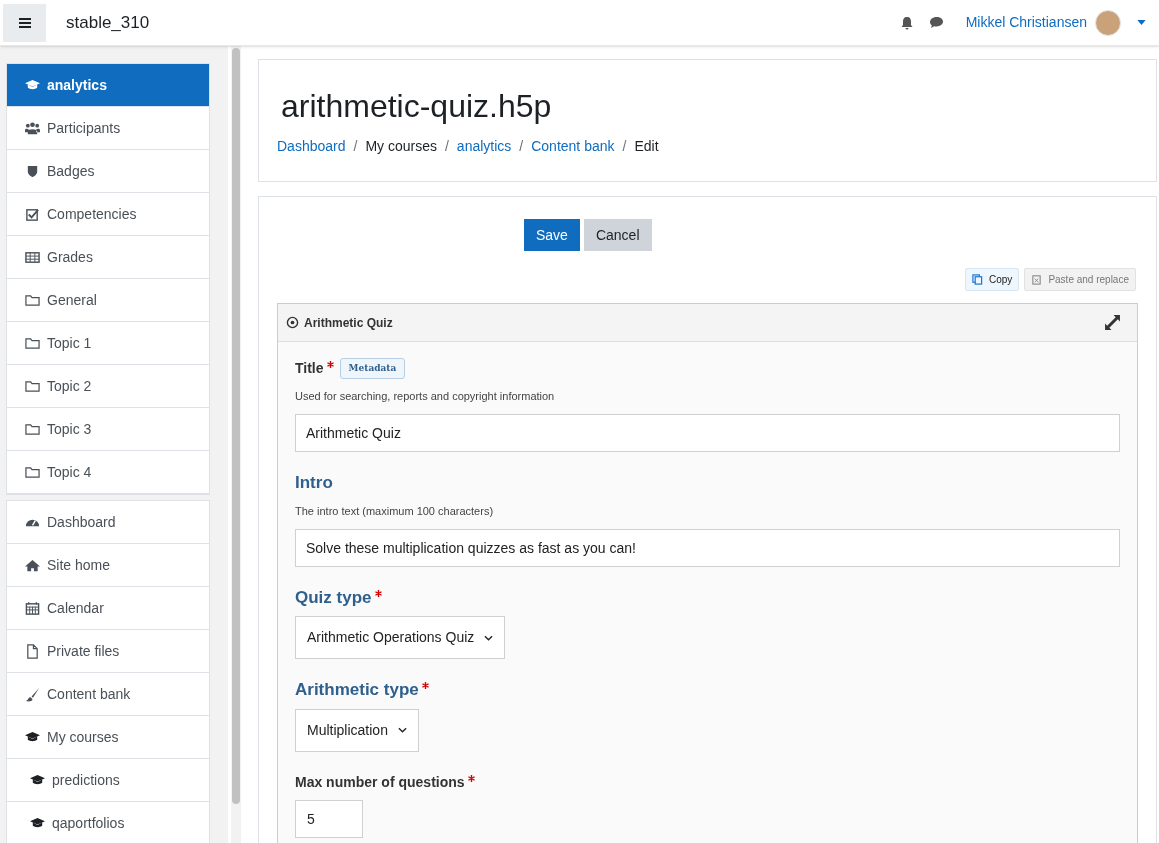 The image size is (1159, 843). What do you see at coordinates (400, 637) in the screenshot?
I see `dropdown: Arithmetic Operations Quiz` at bounding box center [400, 637].